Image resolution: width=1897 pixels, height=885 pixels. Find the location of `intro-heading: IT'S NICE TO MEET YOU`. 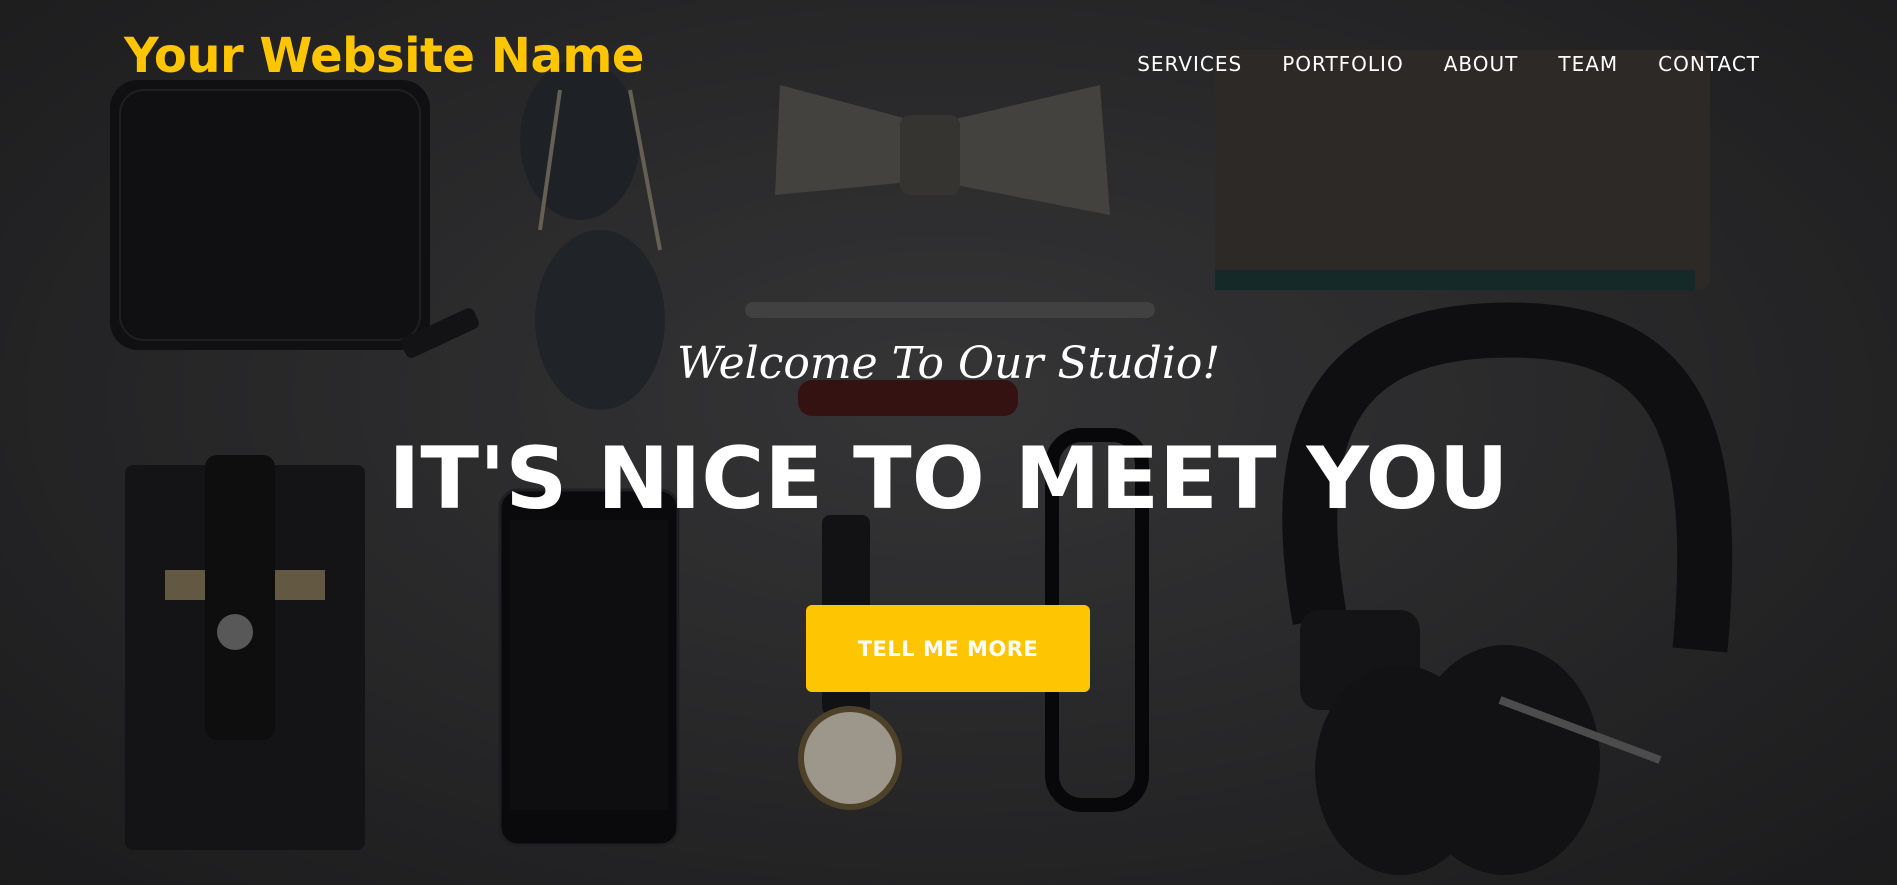

intro-heading: IT'S NICE TO MEET YOU is located at coordinates (948, 479).